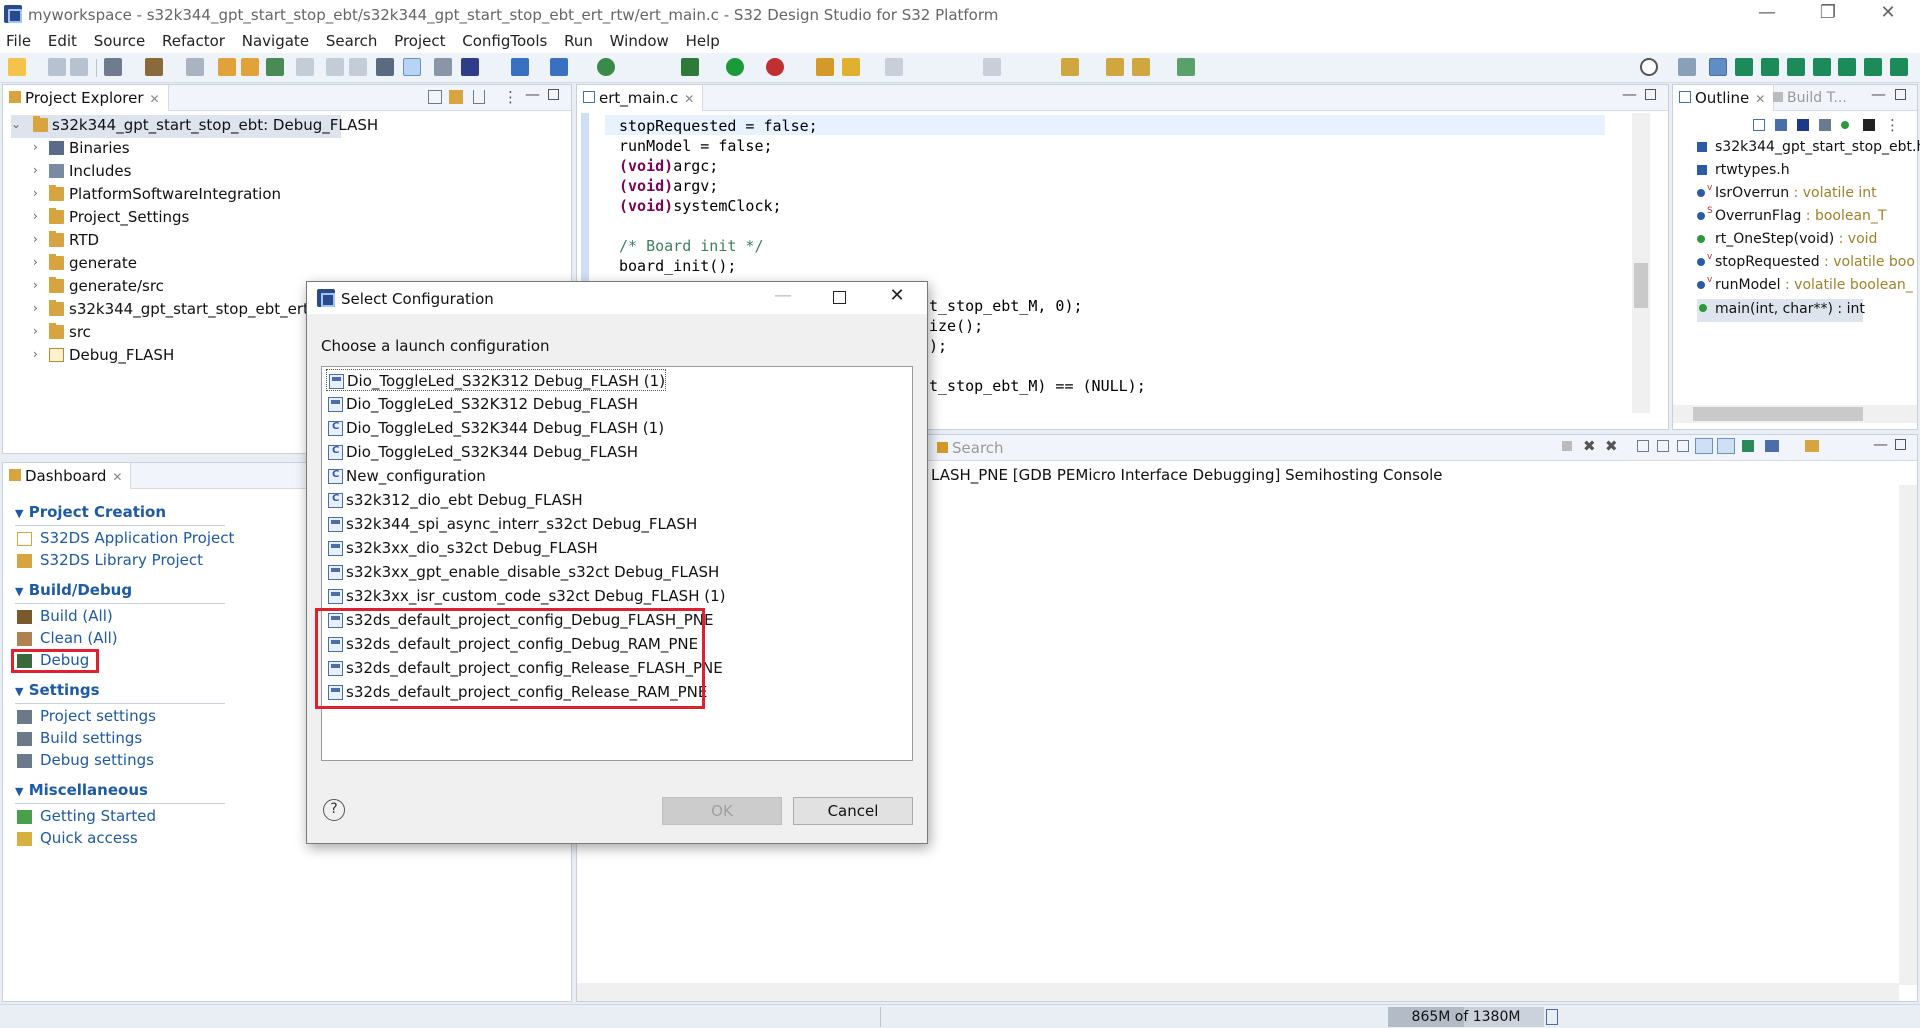 The width and height of the screenshot is (1920, 1028). I want to click on new-icon, so click(17, 67).